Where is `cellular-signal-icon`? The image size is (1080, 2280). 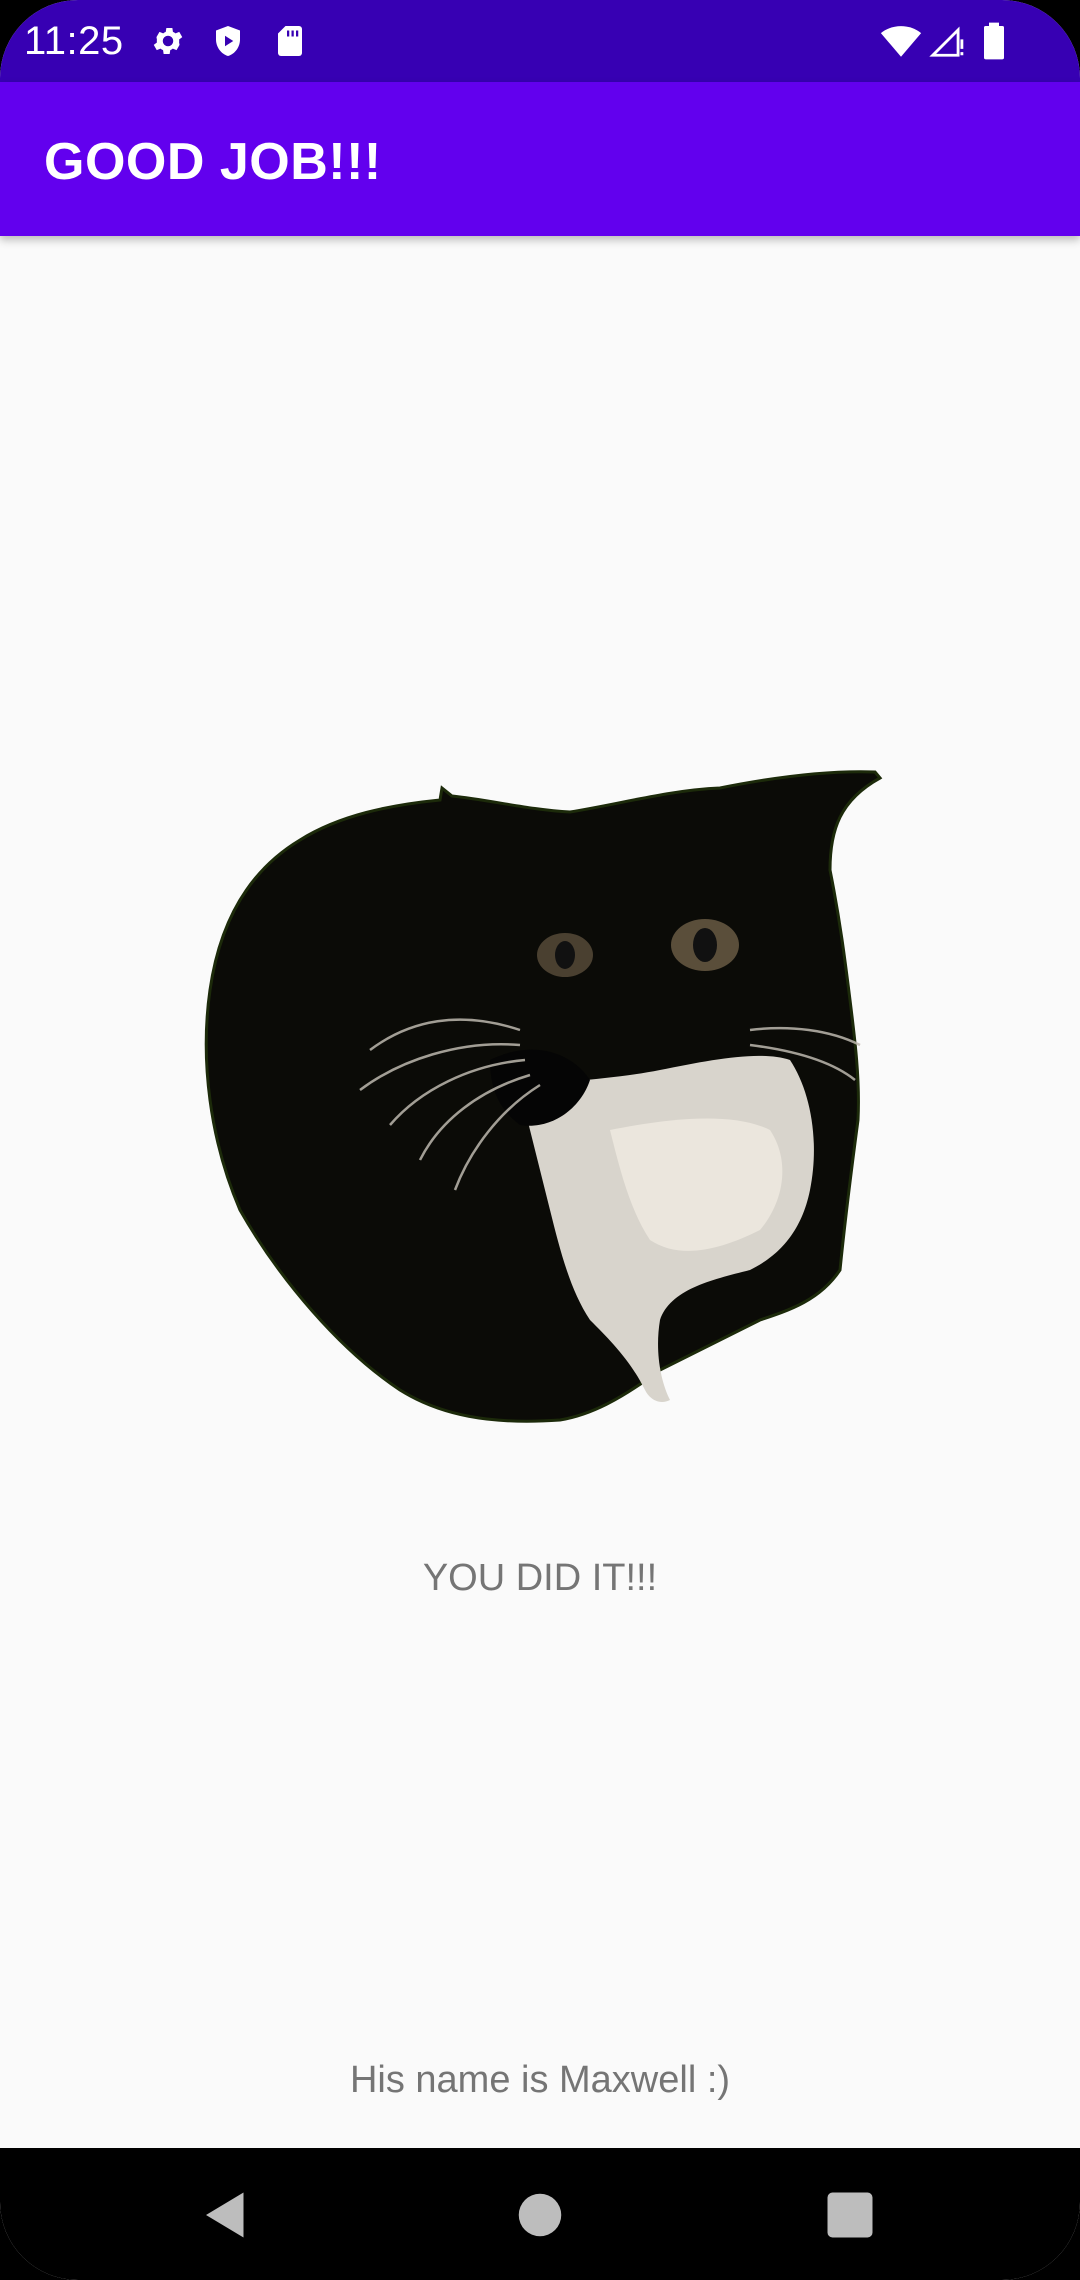
cellular-signal-icon is located at coordinates (947, 41).